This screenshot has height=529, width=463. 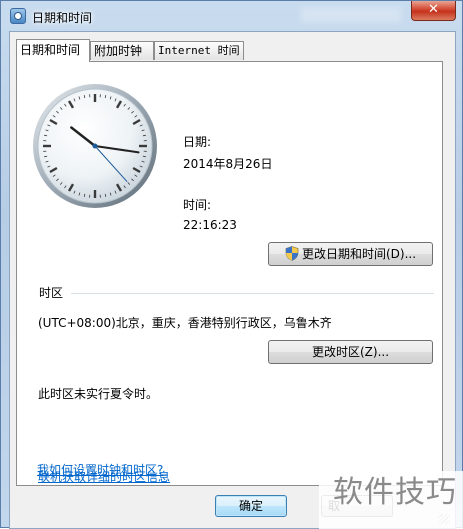 What do you see at coordinates (98, 393) in the screenshot?
I see `dst-note: 此时区未实行夏令时。` at bounding box center [98, 393].